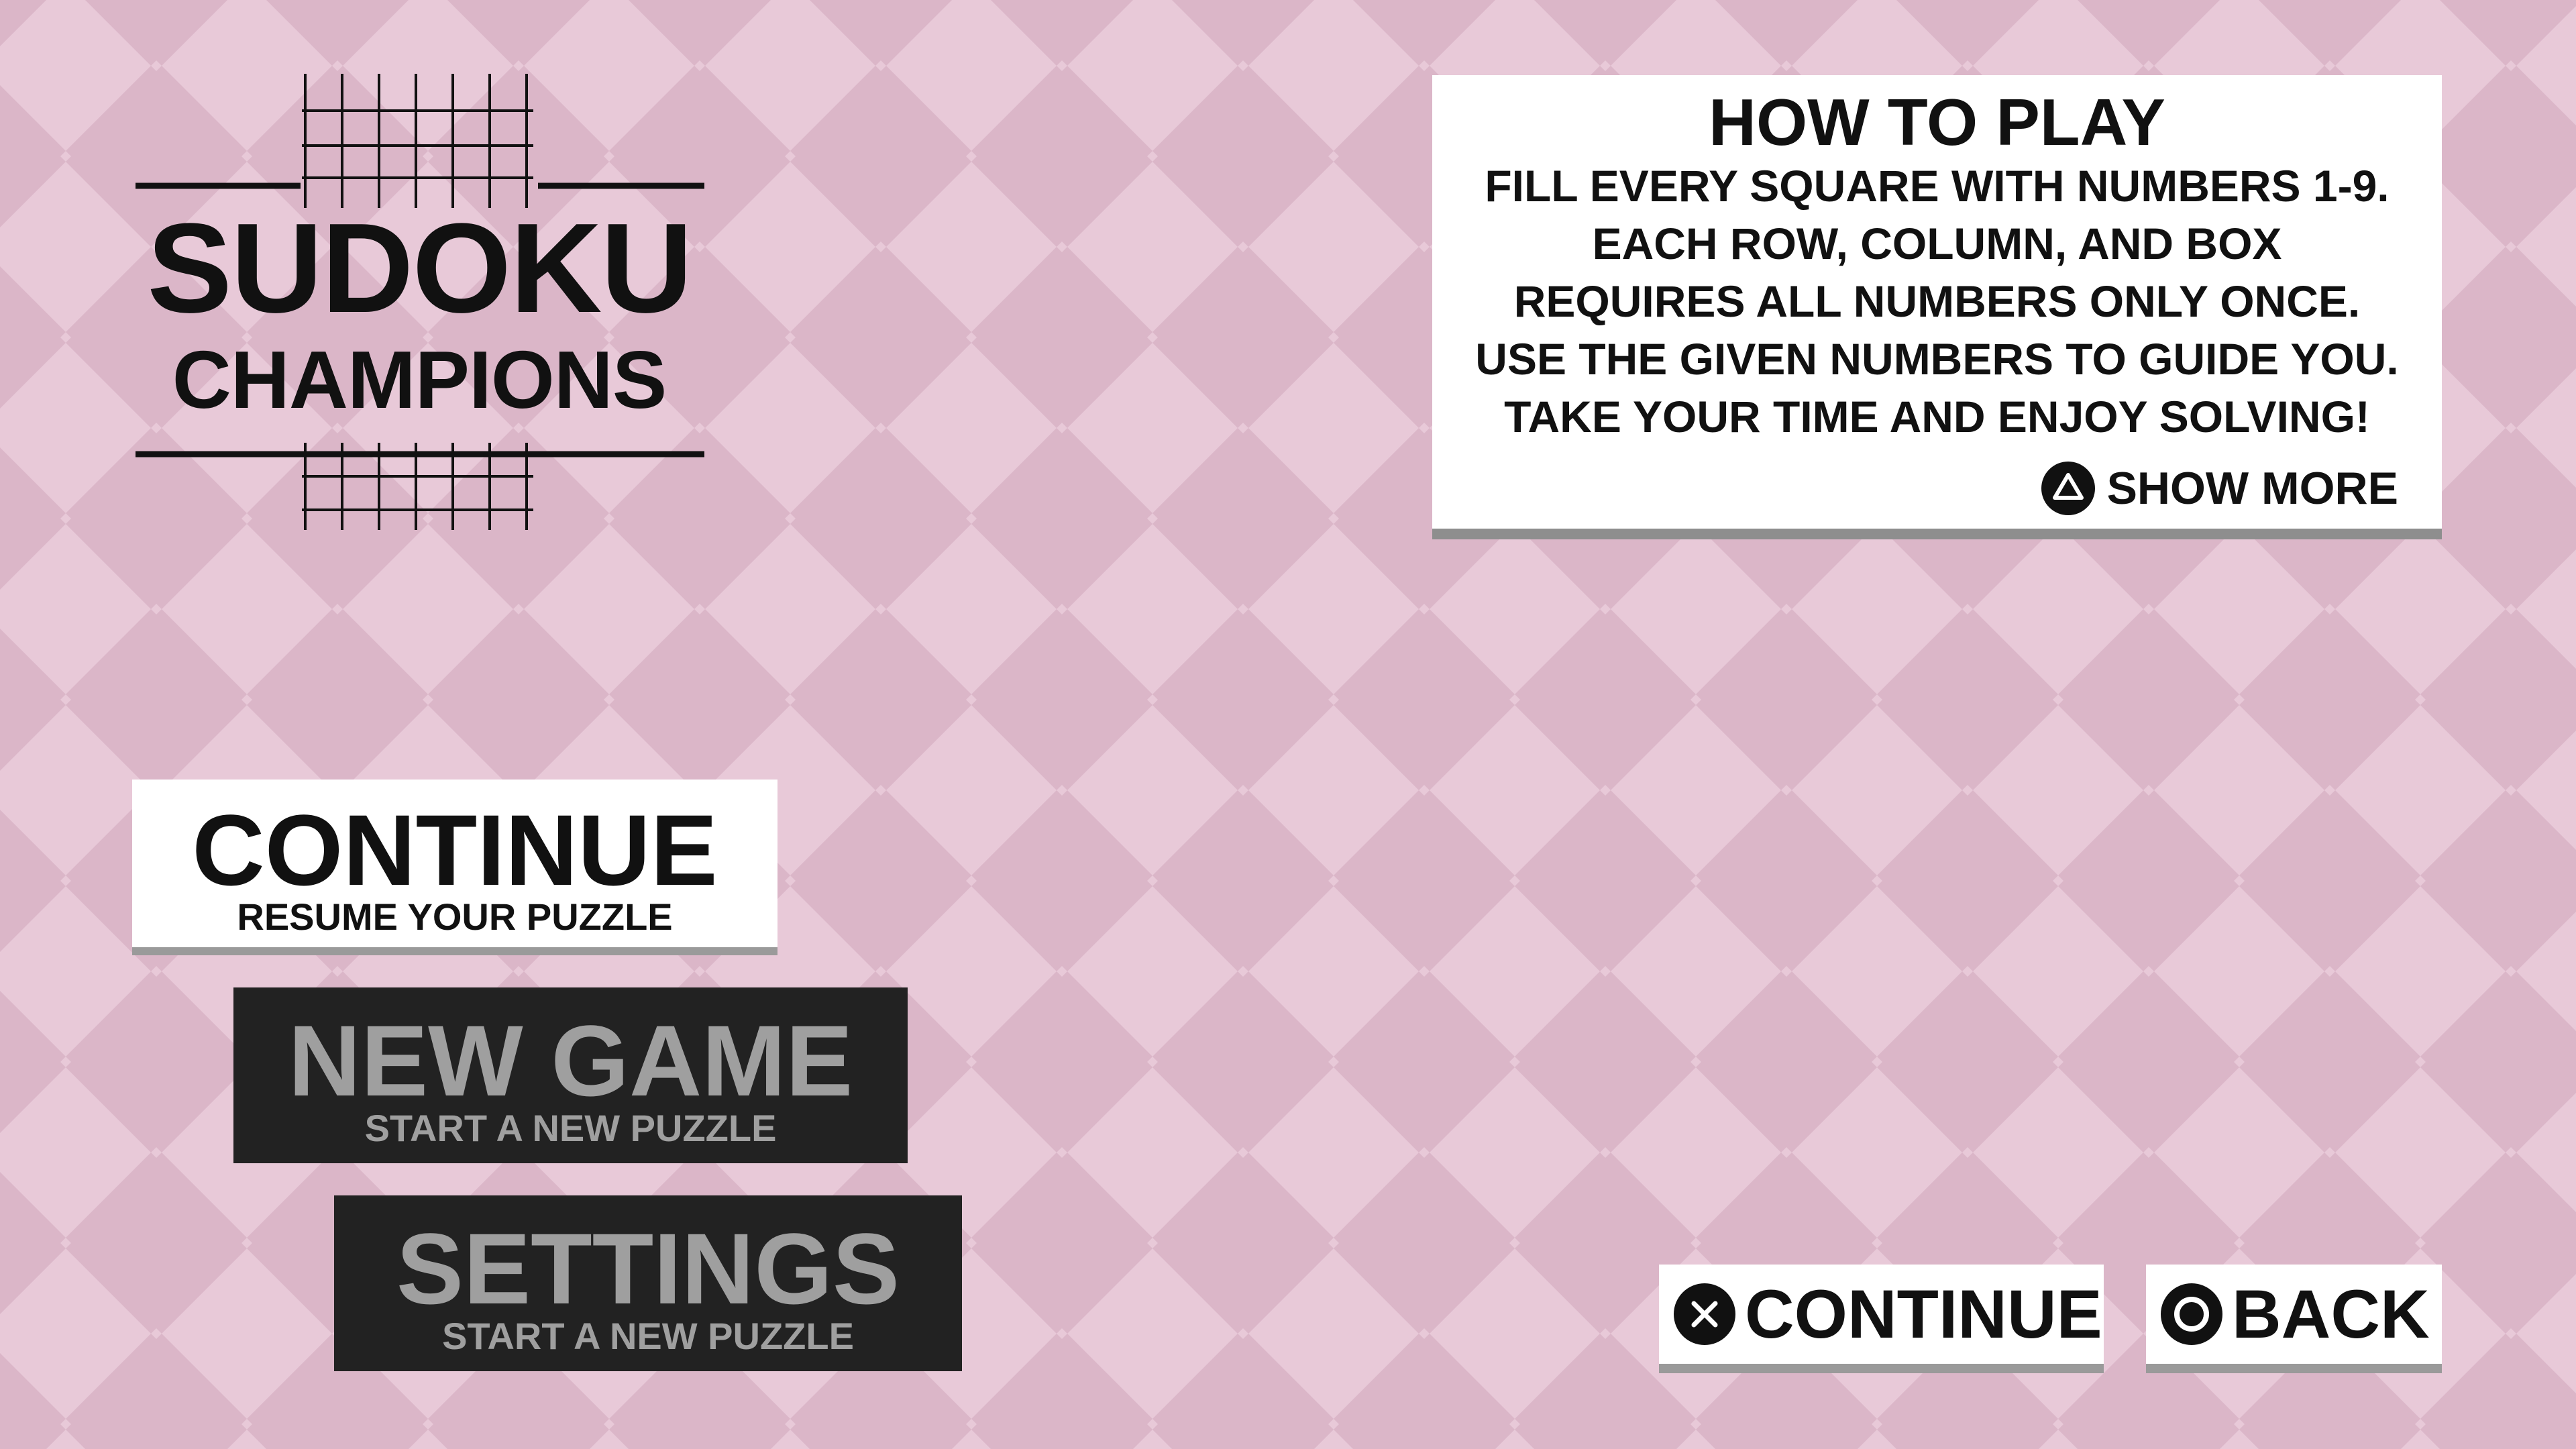  What do you see at coordinates (455, 917) in the screenshot?
I see `continue-button-subtitle: RESUME YOUR PUZZLE` at bounding box center [455, 917].